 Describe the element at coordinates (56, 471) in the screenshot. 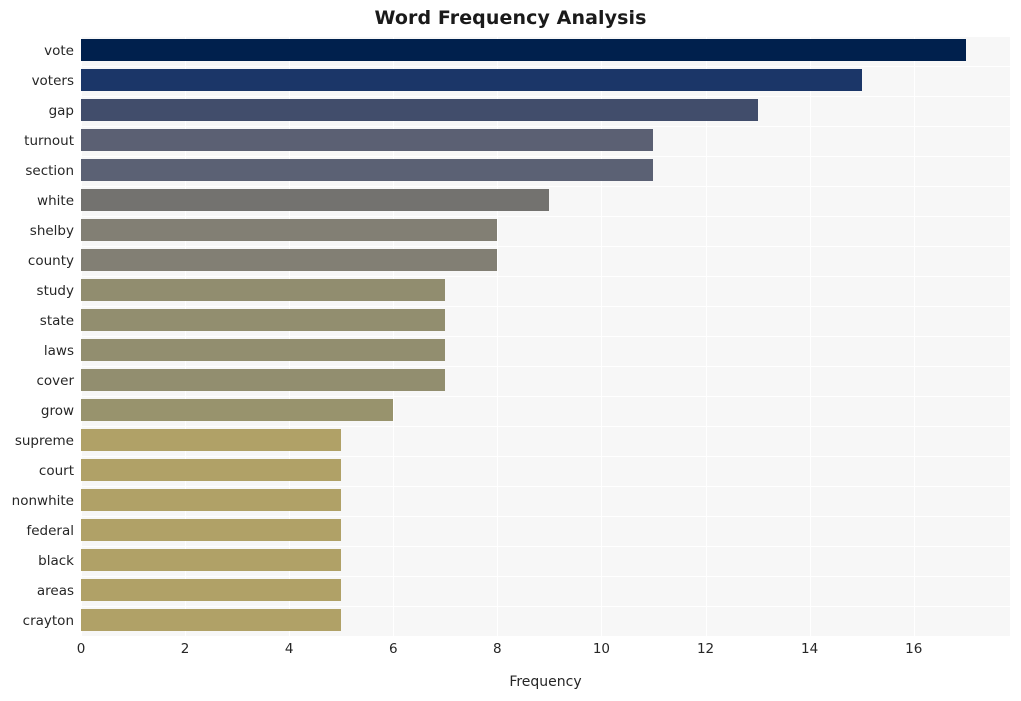

I see `y-axis-tick-label: court` at that location.